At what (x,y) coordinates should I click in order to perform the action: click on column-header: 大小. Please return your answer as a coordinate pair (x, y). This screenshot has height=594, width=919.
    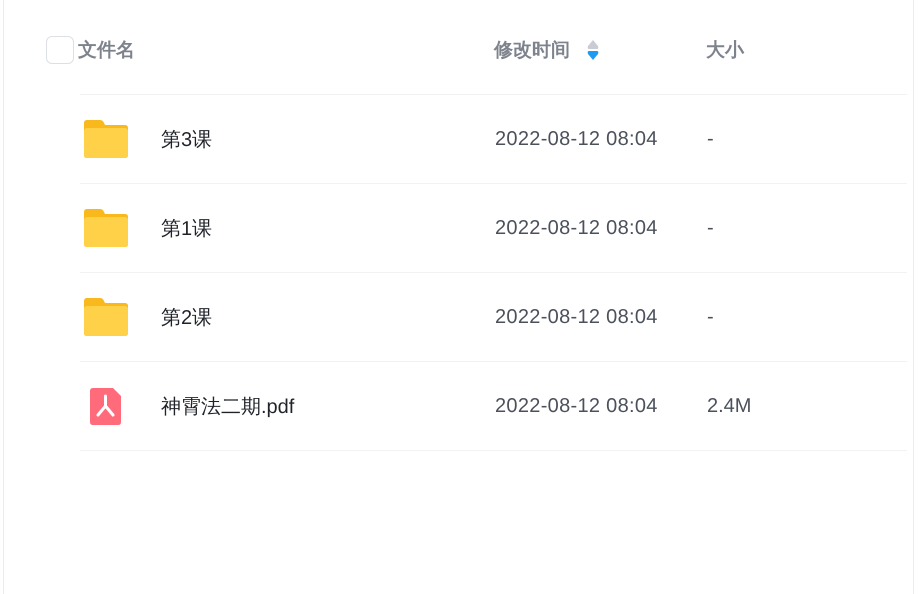
    Looking at the image, I should click on (725, 50).